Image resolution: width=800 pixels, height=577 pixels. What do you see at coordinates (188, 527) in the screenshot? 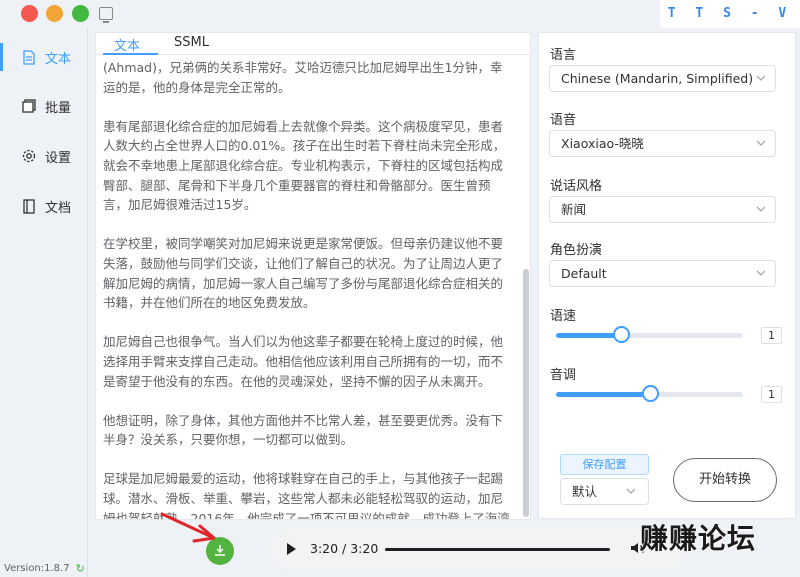
I see `red-arrow-annotation` at bounding box center [188, 527].